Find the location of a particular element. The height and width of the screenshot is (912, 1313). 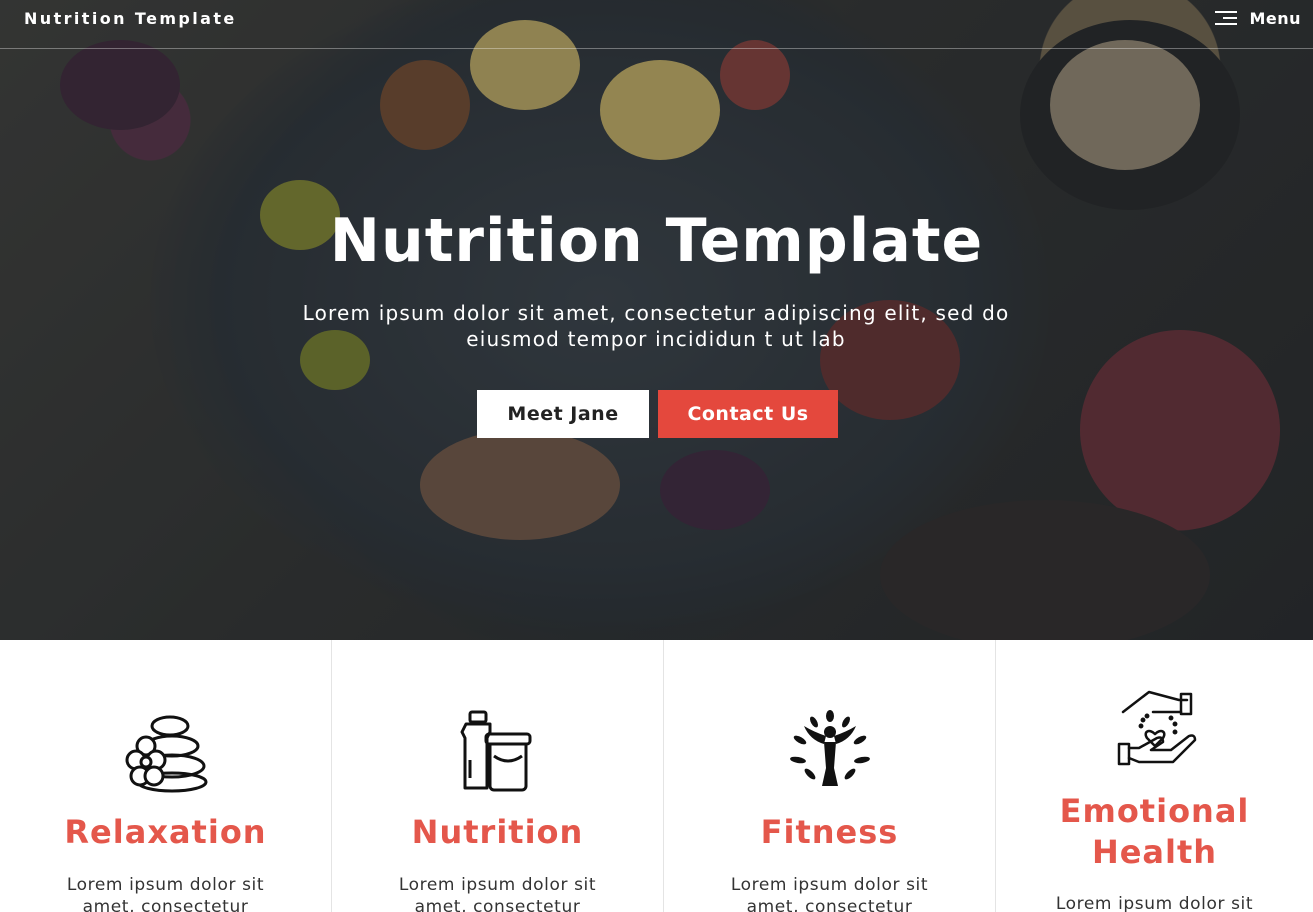

hands-heart-icon is located at coordinates (1156, 728).